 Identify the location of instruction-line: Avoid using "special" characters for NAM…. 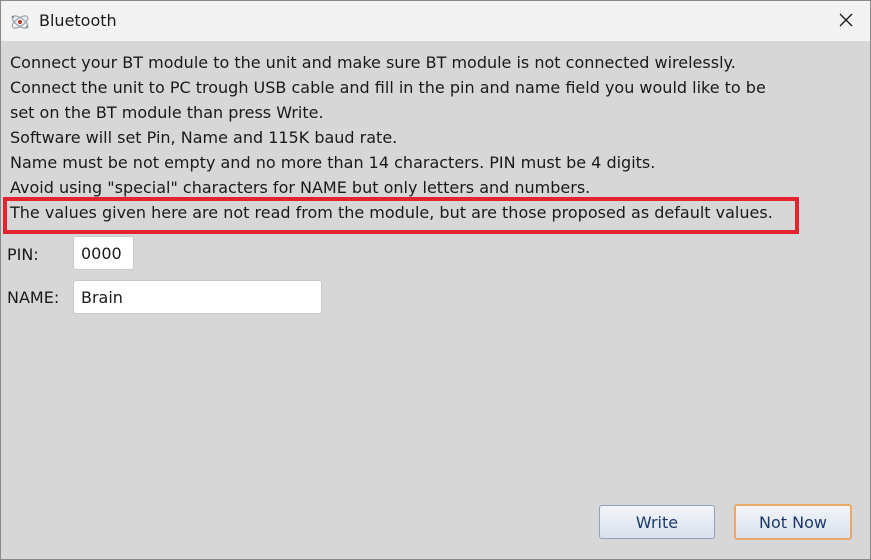
(300, 187).